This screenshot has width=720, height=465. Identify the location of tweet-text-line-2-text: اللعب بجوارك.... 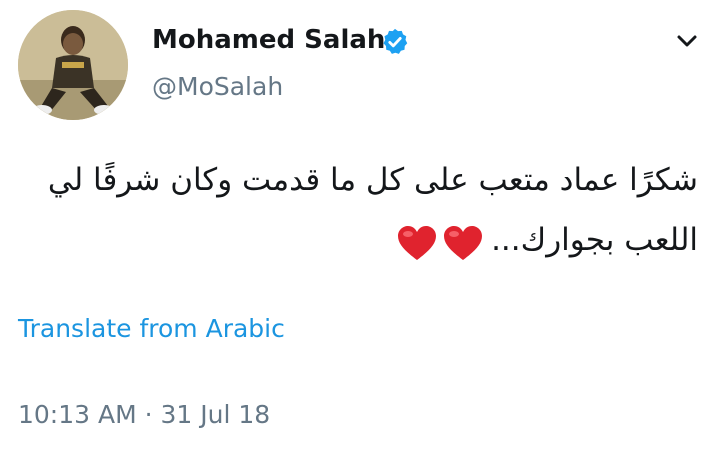
(594, 240).